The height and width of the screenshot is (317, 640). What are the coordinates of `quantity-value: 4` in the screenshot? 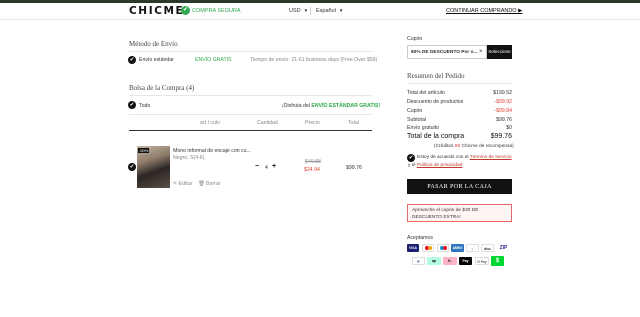 It's located at (266, 168).